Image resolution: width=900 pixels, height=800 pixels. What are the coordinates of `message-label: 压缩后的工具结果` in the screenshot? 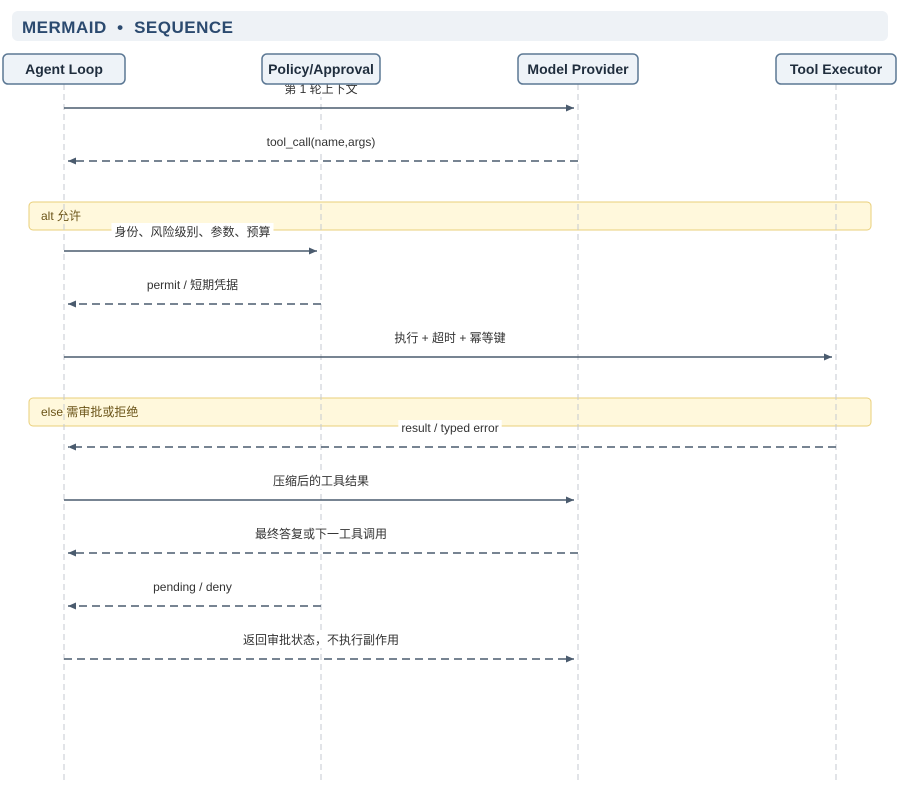 It's located at (321, 480).